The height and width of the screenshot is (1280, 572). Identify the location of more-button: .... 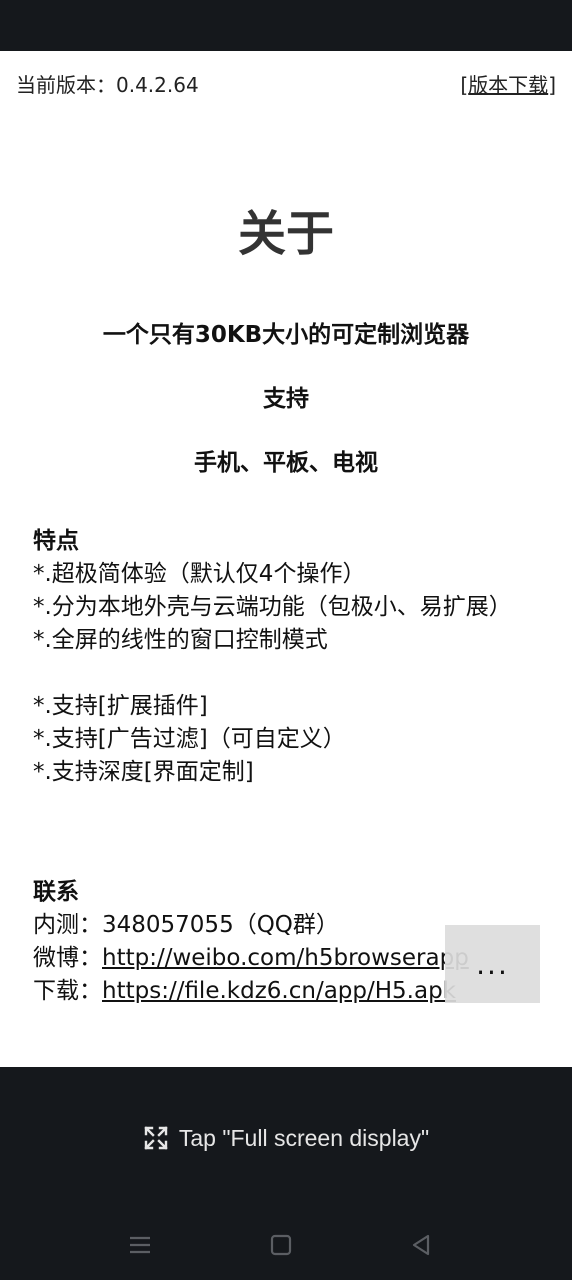
(492, 964).